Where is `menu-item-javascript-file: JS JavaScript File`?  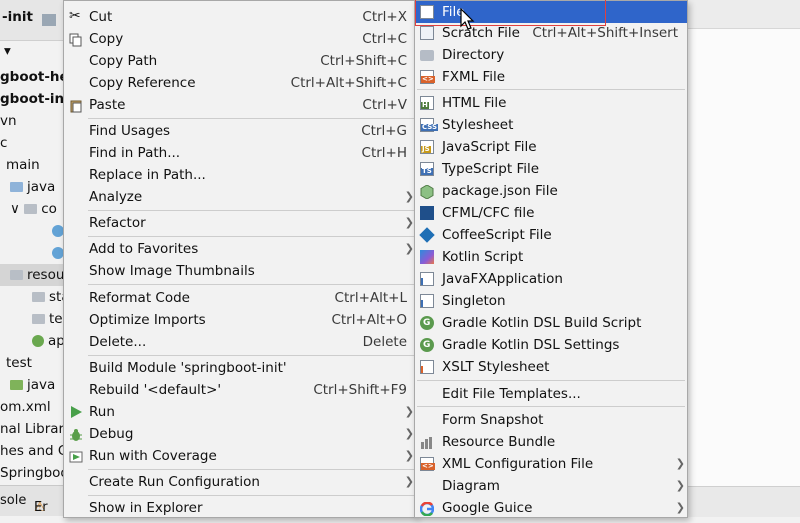 menu-item-javascript-file: JS JavaScript File is located at coordinates (551, 147).